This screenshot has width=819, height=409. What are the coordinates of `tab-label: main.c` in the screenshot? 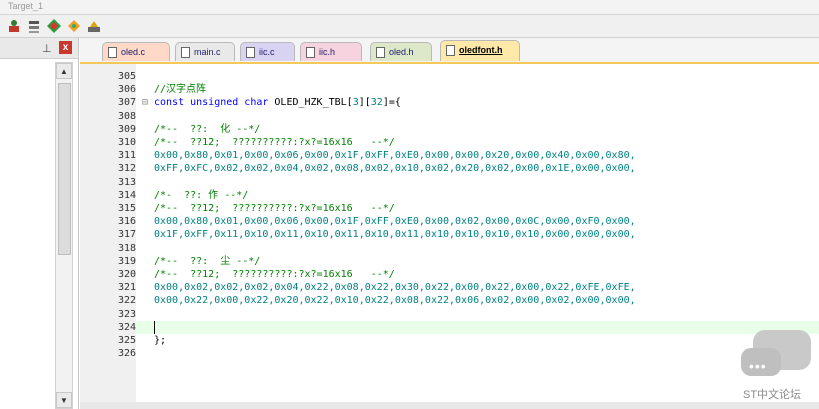 It's located at (207, 52).